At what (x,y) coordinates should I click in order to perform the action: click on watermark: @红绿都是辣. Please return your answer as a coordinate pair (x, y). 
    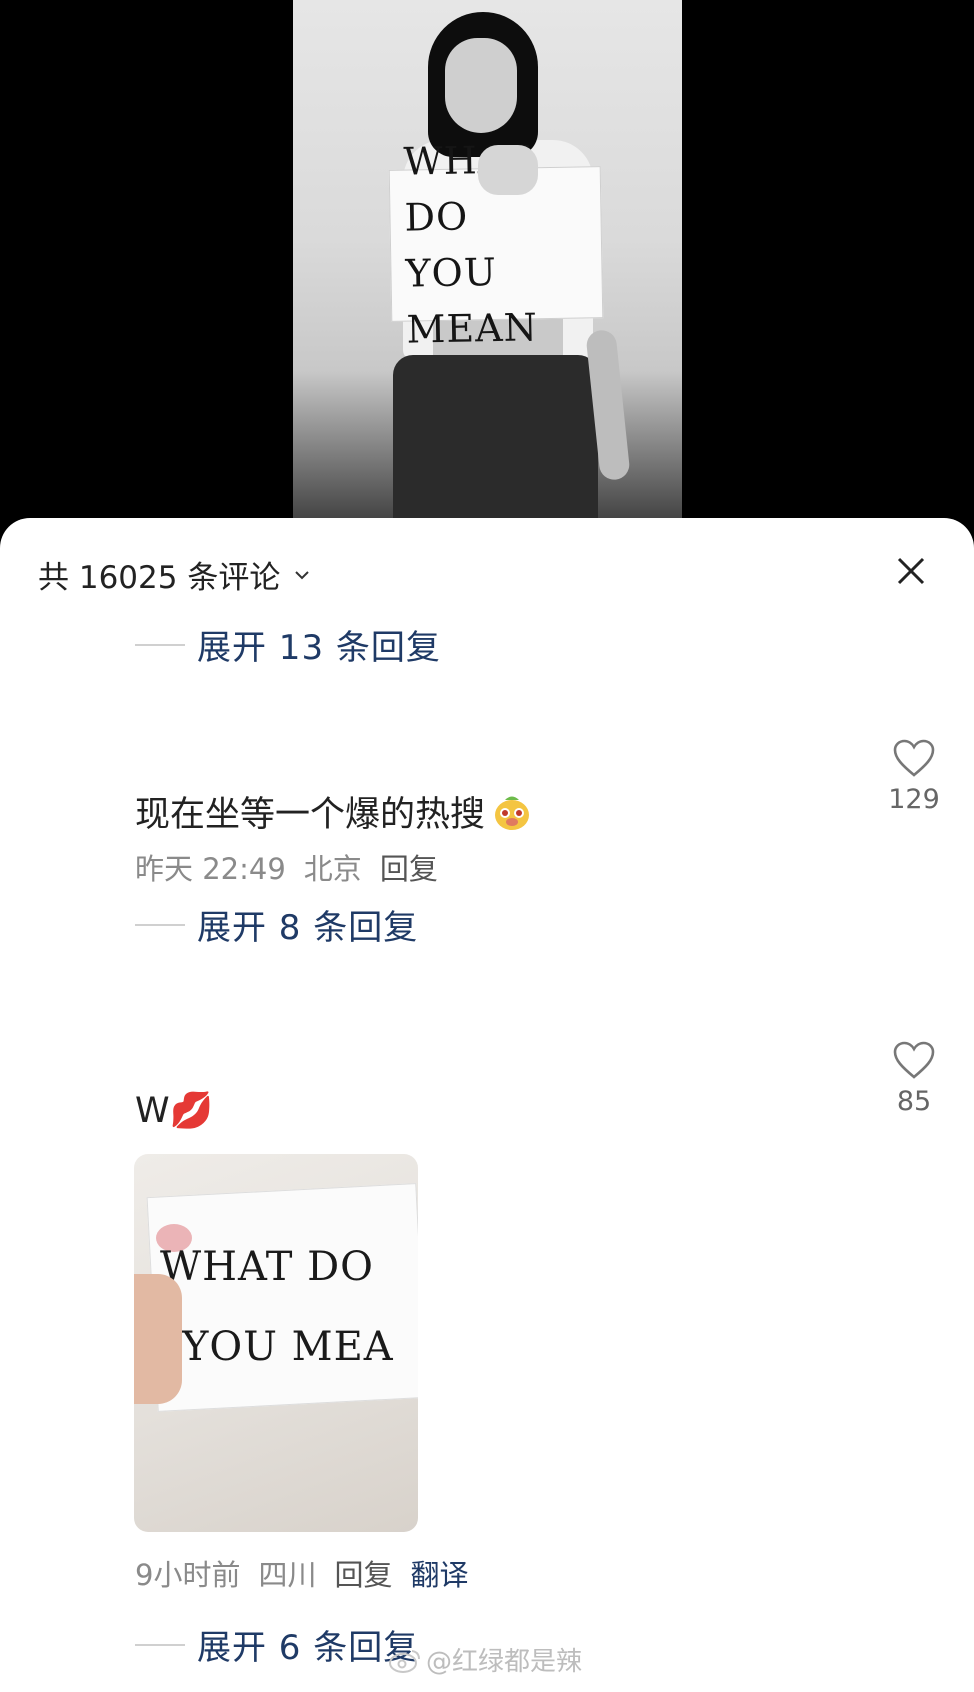
    Looking at the image, I should click on (485, 1659).